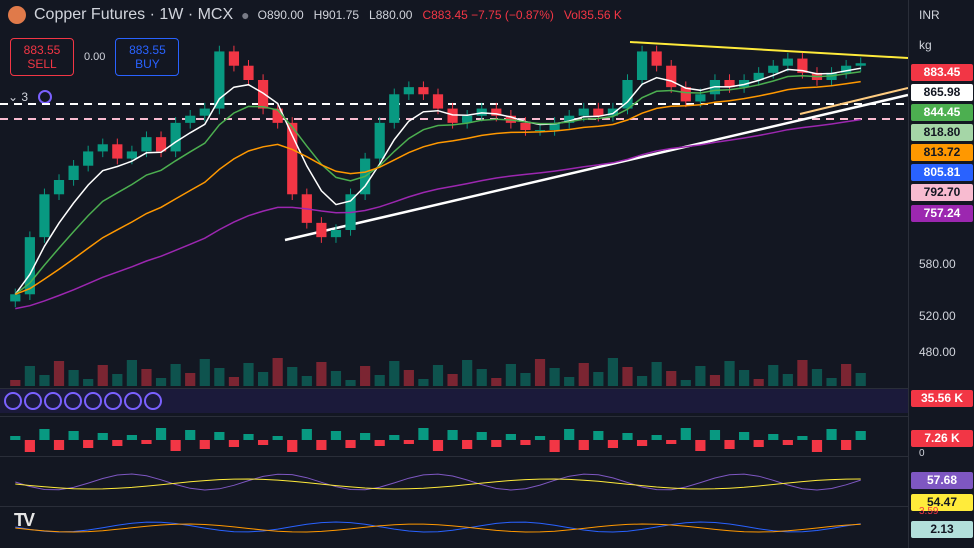  I want to click on delta-label: 7.26 K, so click(942, 438).